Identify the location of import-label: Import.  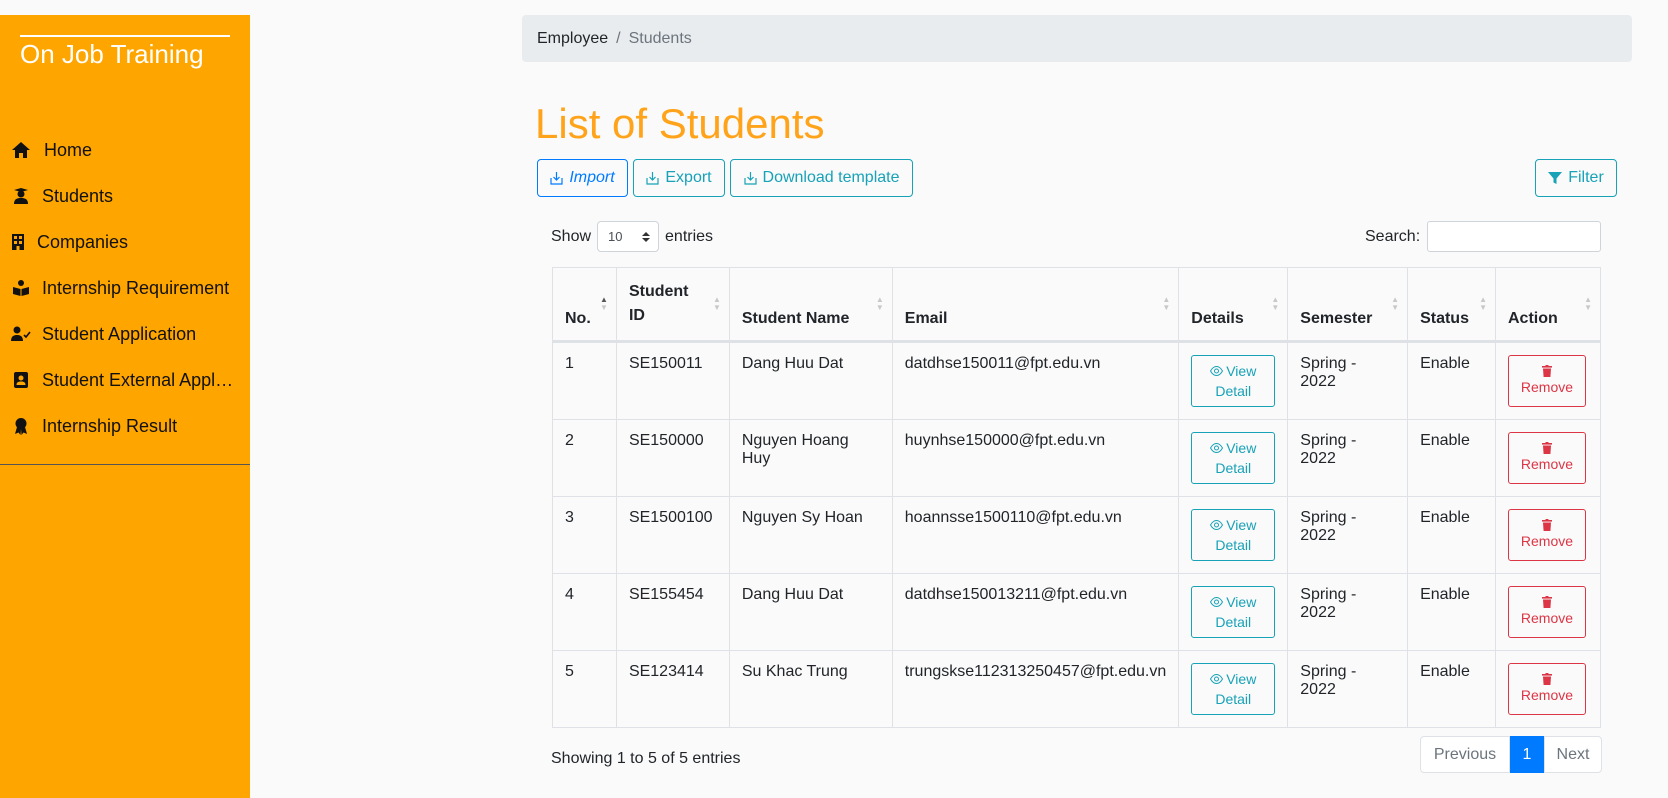
(592, 177).